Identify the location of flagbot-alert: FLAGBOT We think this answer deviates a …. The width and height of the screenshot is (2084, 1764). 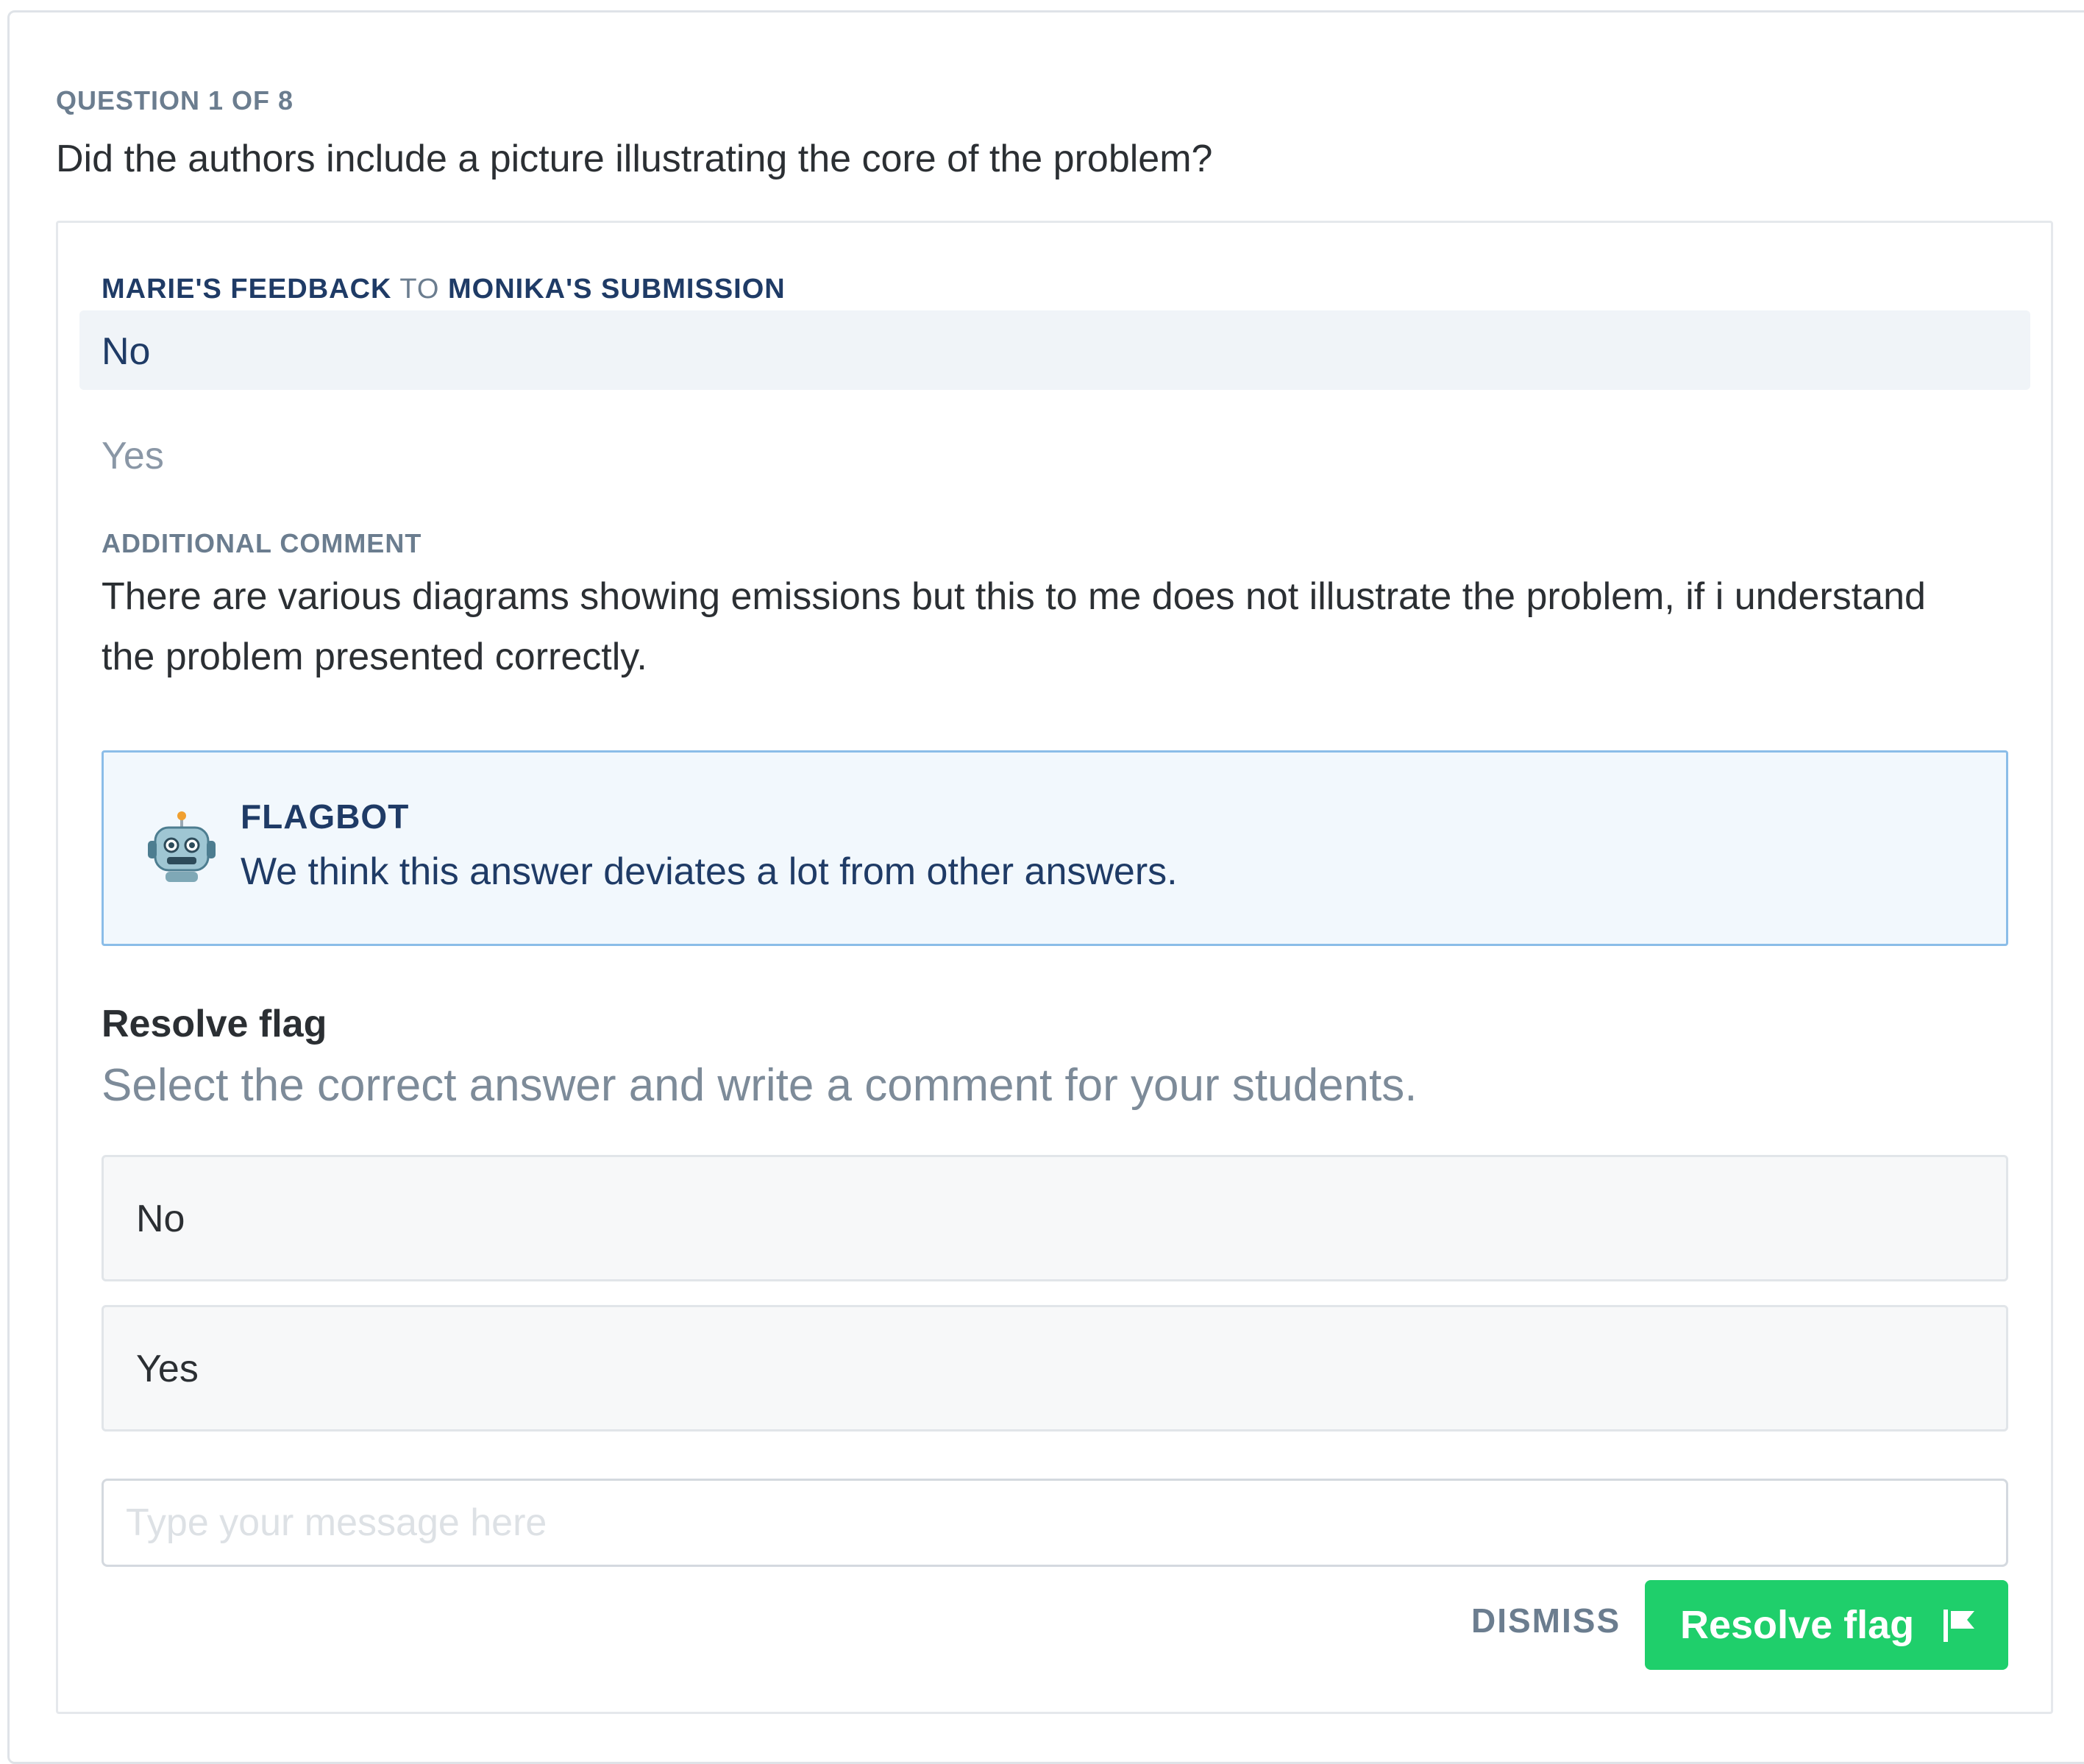
(1055, 848).